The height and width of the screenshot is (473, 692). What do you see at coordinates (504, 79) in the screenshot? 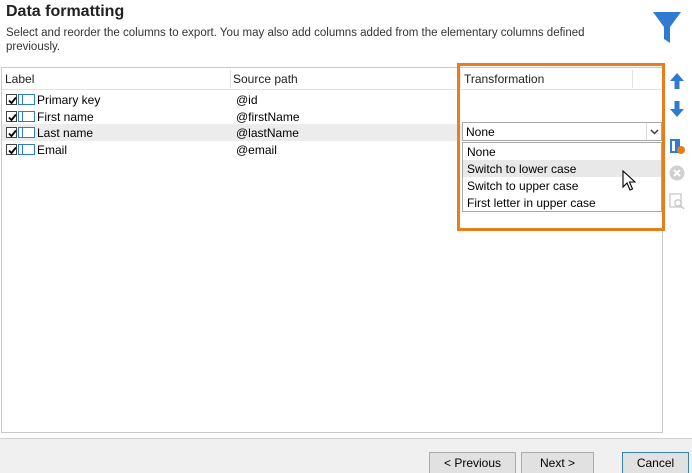
I see `column-header-transformation: Transformation` at bounding box center [504, 79].